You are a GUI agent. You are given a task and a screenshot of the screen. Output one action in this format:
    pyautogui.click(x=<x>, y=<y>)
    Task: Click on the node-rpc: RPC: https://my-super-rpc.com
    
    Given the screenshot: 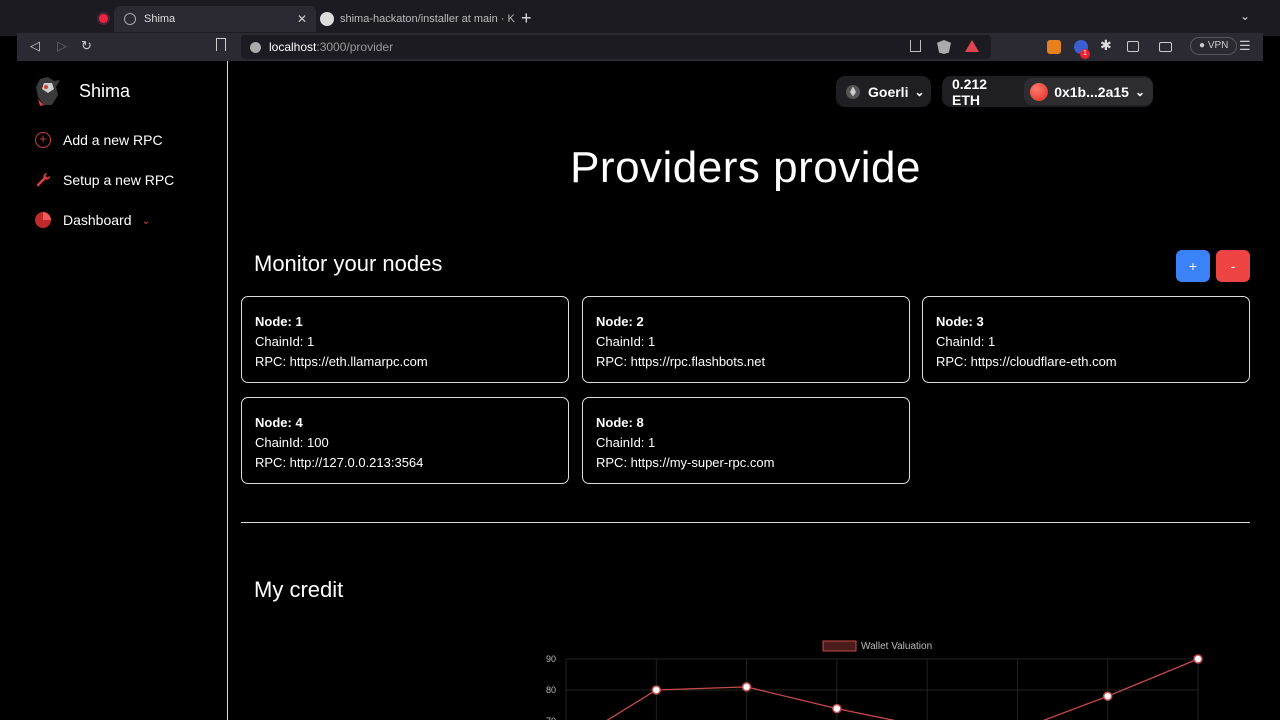 What is the action you would take?
    pyautogui.click(x=685, y=462)
    